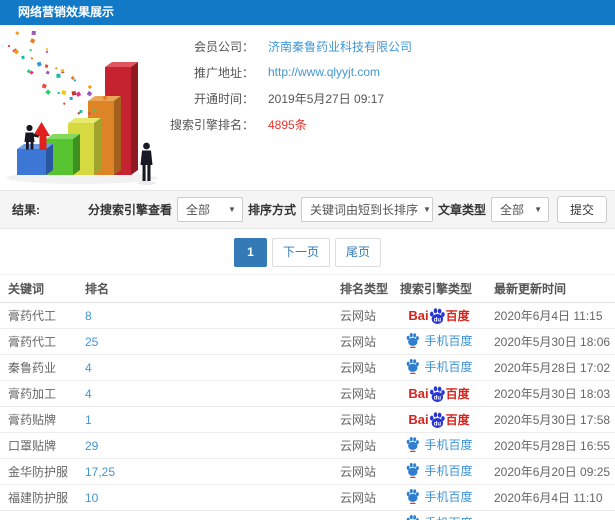  I want to click on last-page-button: 尾页, so click(358, 252).